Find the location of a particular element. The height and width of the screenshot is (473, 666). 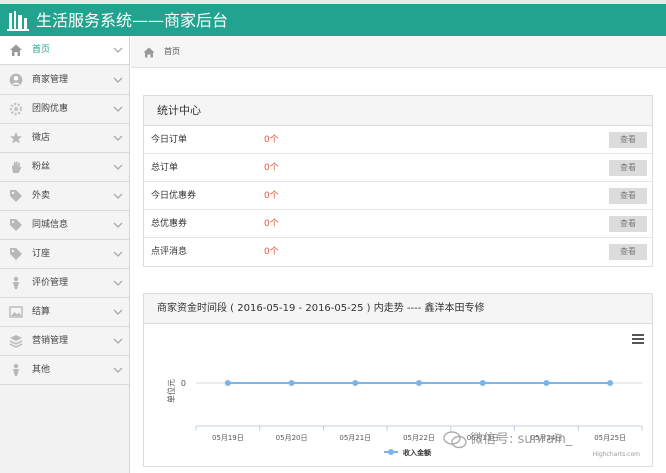

image-icon is located at coordinates (16, 312).